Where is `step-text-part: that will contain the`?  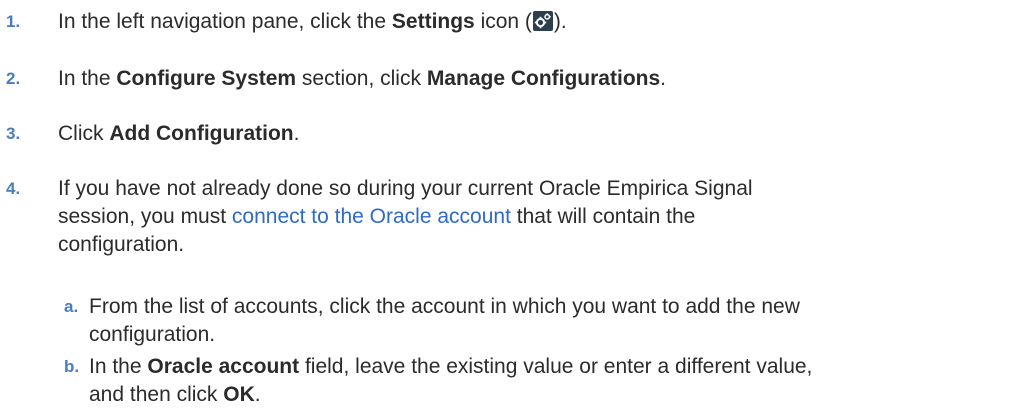 step-text-part: that will contain the is located at coordinates (603, 216).